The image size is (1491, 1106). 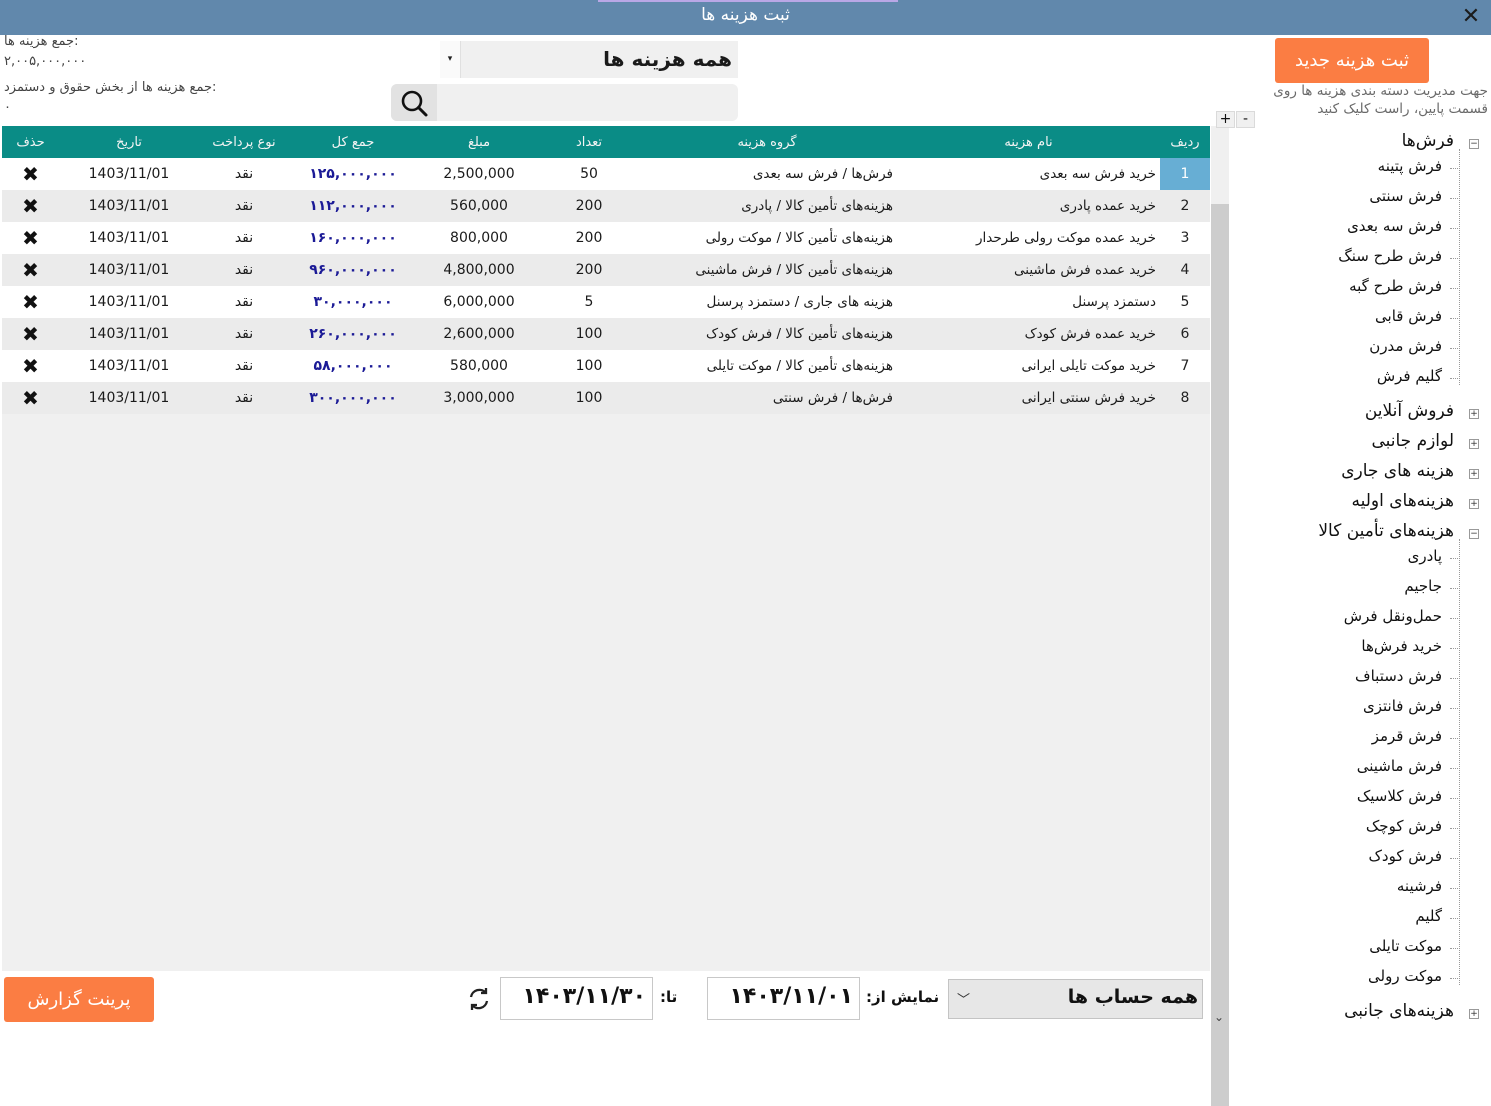 I want to click on category-select-value: همه هزینه ها, so click(x=667, y=59).